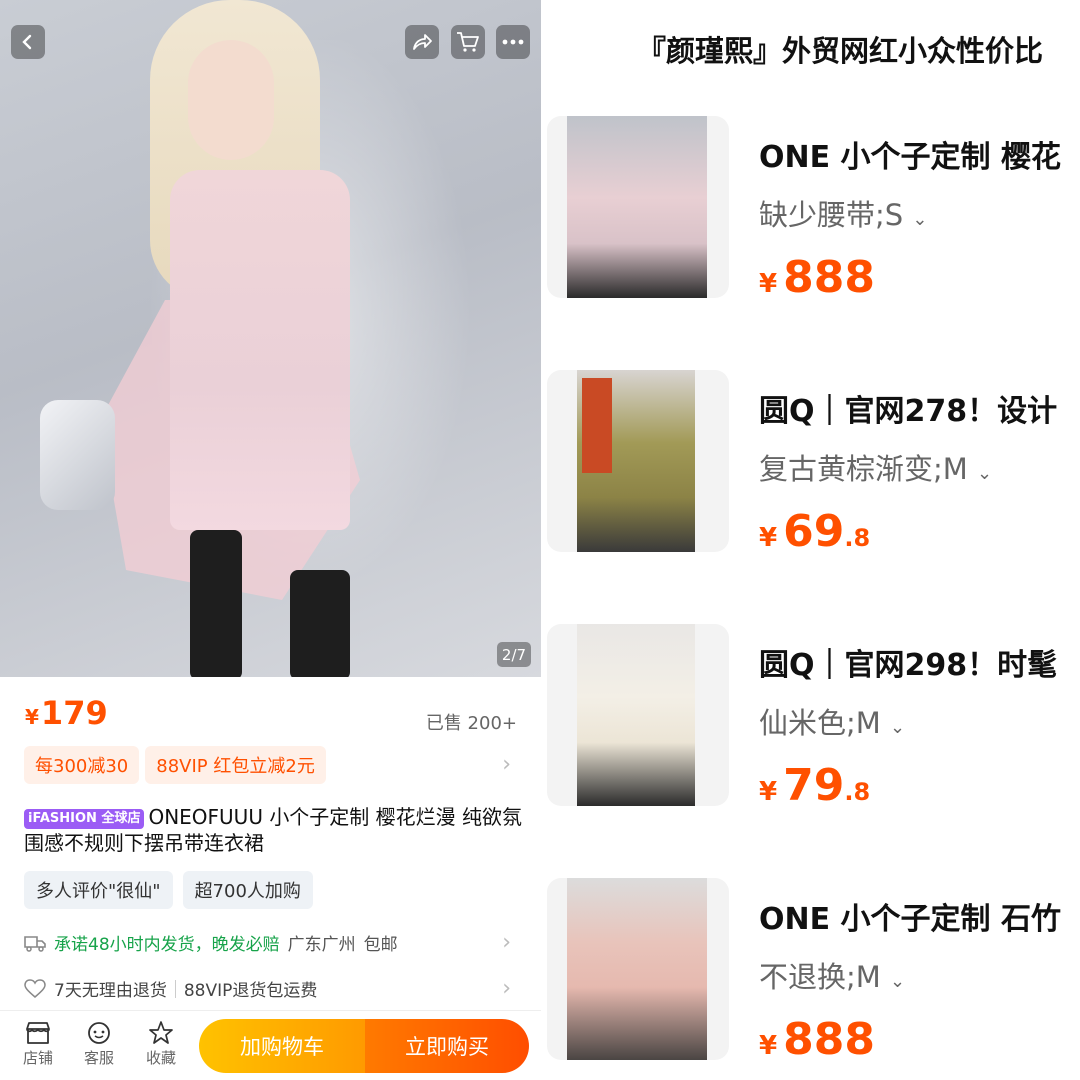 The image size is (1080, 1080). I want to click on highlight-tag: 超700人加购, so click(247, 890).